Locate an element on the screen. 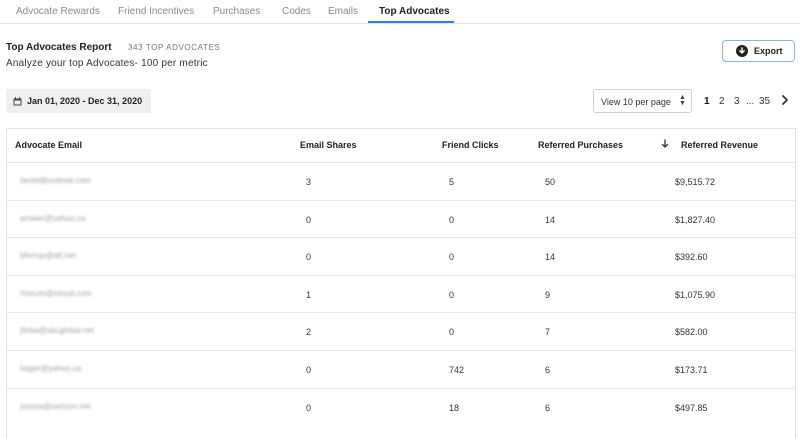 Image resolution: width=800 pixels, height=439 pixels. per-page-select: View 10 per page ▲ ▼ is located at coordinates (642, 101).